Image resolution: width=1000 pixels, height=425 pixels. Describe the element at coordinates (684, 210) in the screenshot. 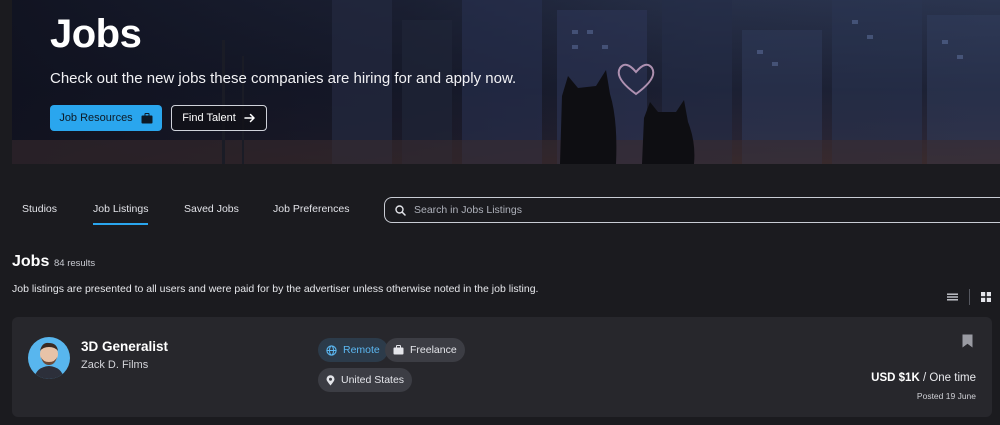

I see `search-input` at that location.